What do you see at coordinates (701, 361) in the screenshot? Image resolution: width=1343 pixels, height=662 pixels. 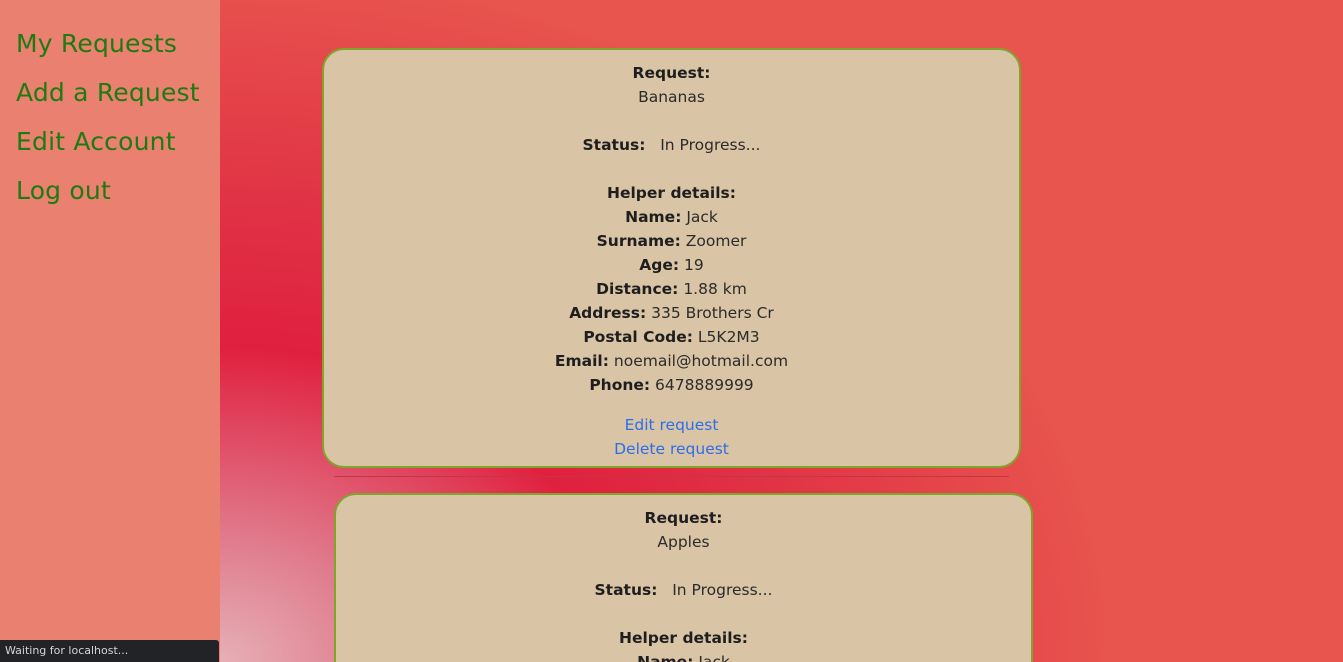 I see `helper-email: noemail@hotmail.com` at bounding box center [701, 361].